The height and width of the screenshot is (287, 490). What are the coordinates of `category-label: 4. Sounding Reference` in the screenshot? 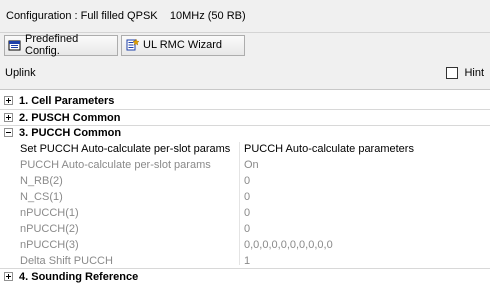 It's located at (79, 276).